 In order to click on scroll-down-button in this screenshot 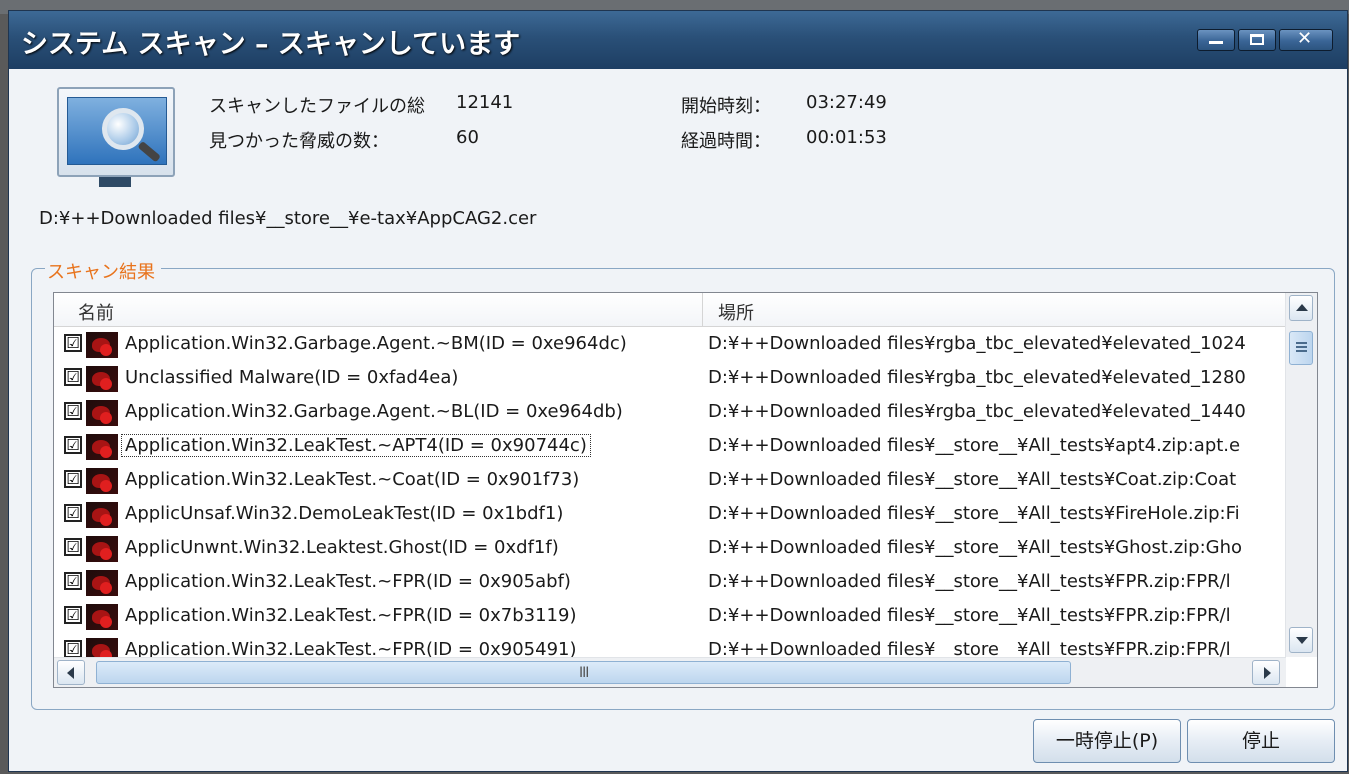, I will do `click(1301, 640)`.